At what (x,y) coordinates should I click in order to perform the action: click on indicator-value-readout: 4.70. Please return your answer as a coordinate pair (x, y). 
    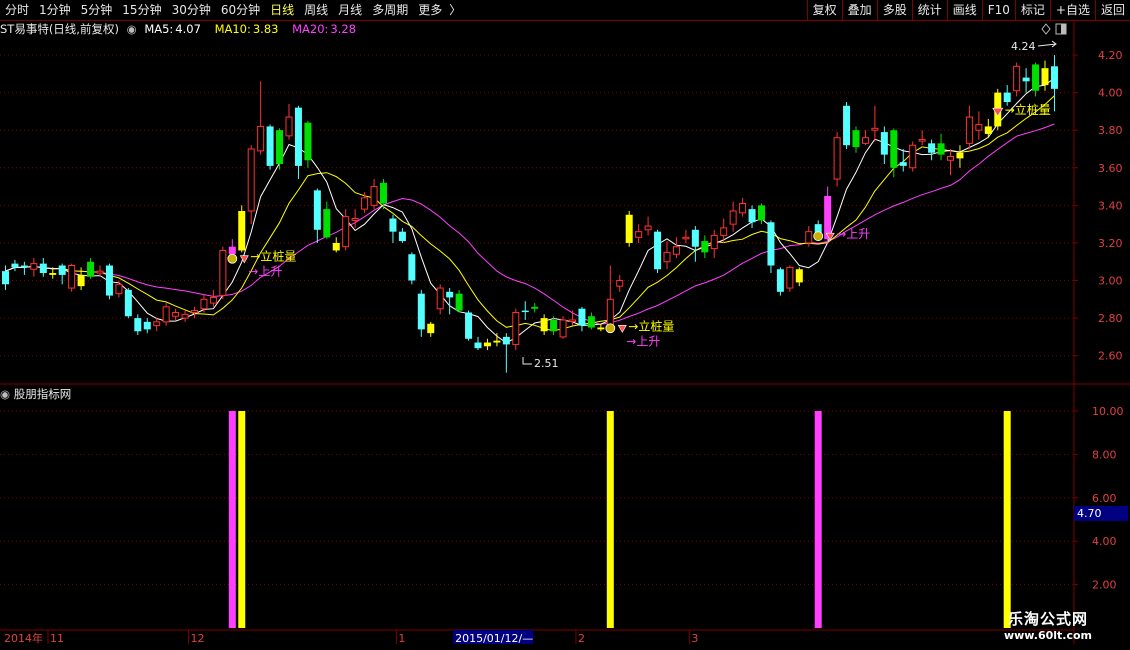
    Looking at the image, I should click on (1101, 513).